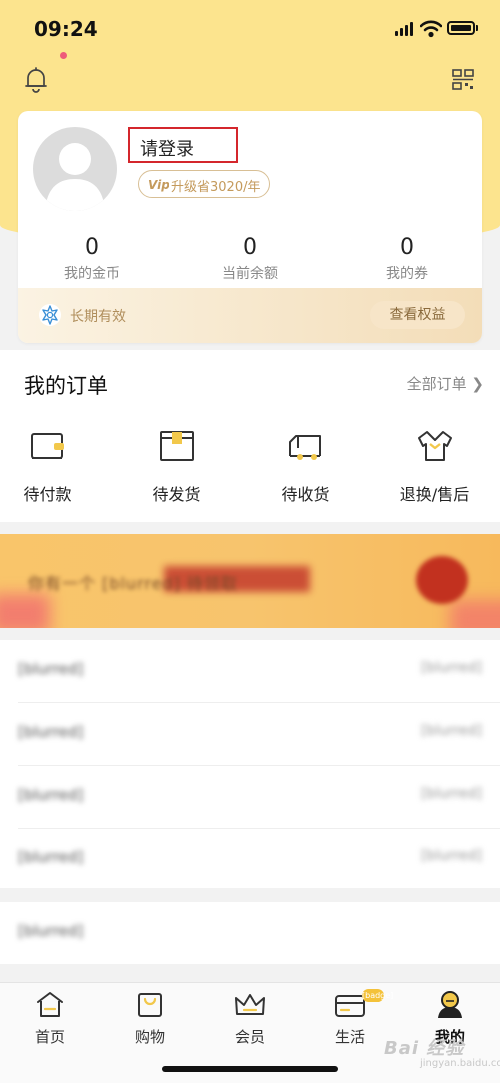 The image size is (500, 1083). Describe the element at coordinates (250, 1069) in the screenshot. I see `home-indicator` at that location.